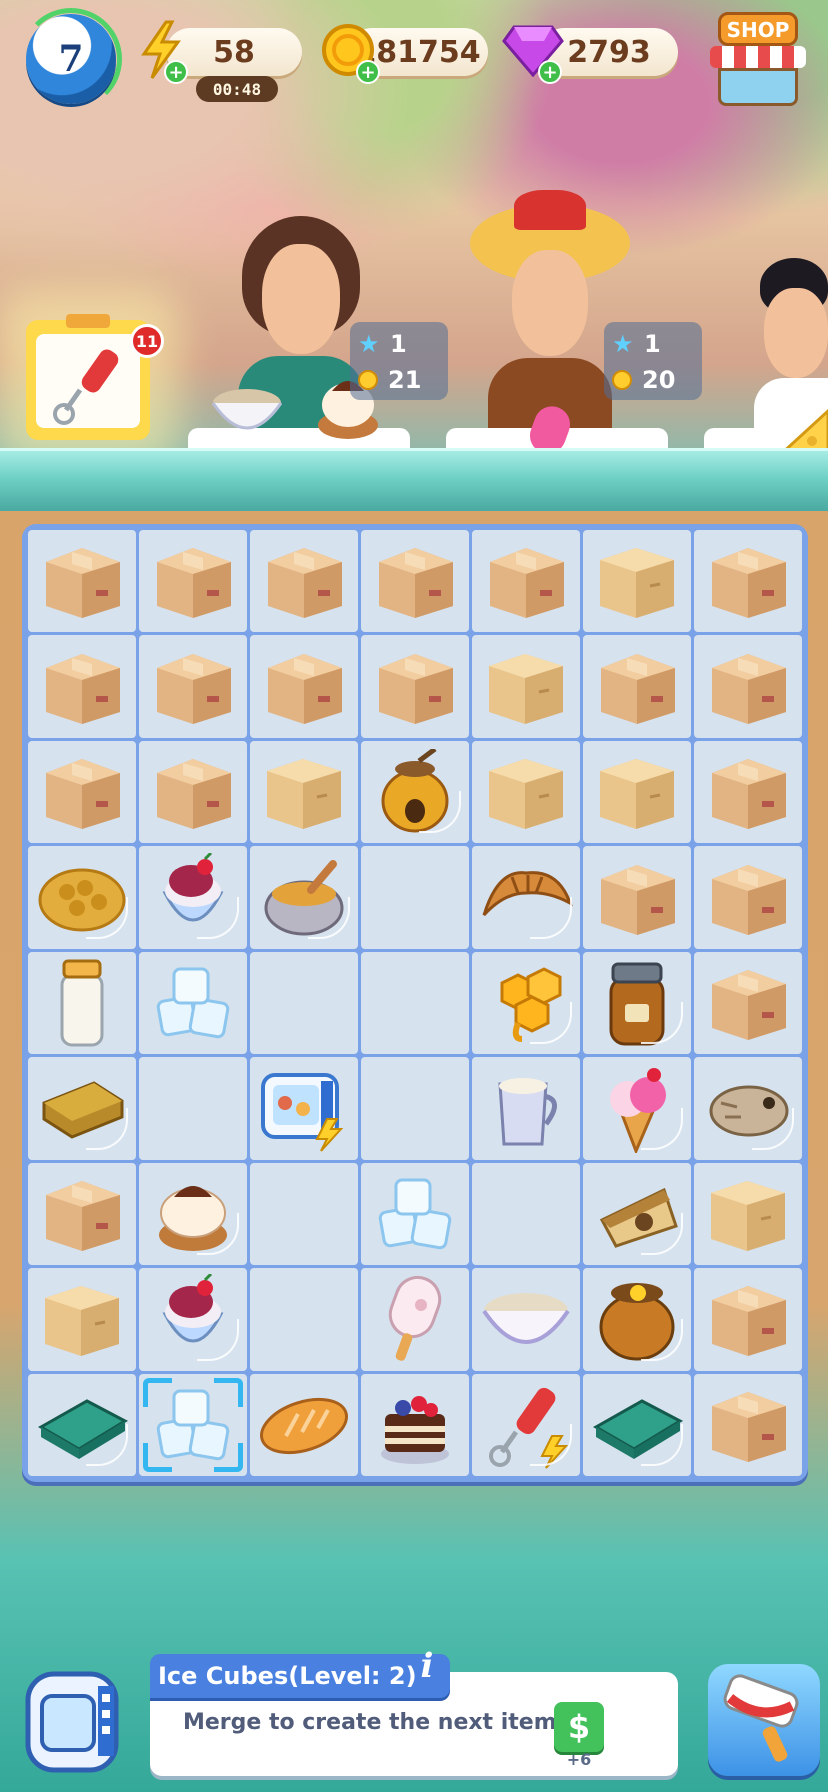  Describe the element at coordinates (176, 72) in the screenshot. I see `energy-plus-icon: +` at that location.